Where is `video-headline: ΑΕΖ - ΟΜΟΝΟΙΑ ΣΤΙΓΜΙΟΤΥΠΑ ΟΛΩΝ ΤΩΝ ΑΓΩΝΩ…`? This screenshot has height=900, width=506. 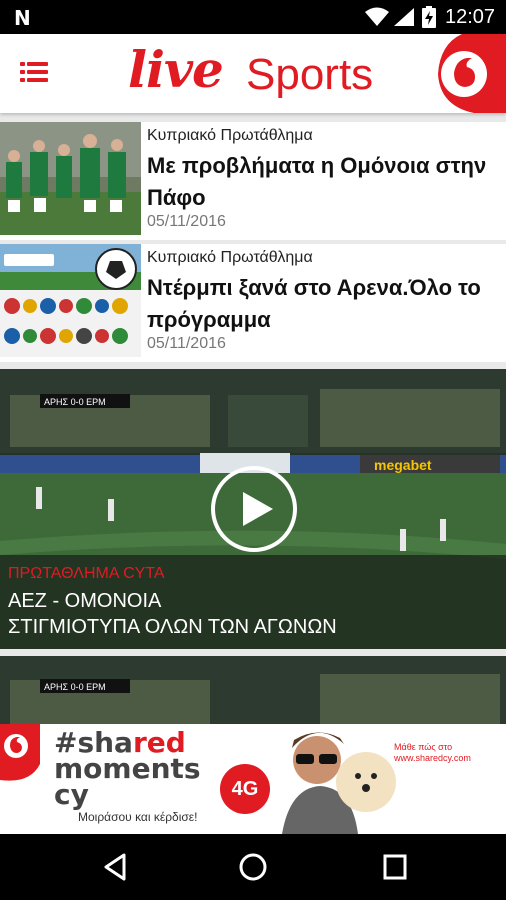
video-headline: ΑΕΖ - ΟΜΟΝΟΙΑ ΣΤΙΓΜΙΟΤΥΠΑ ΟΛΩΝ ΤΩΝ ΑΓΩΝΩ… is located at coordinates (172, 614).